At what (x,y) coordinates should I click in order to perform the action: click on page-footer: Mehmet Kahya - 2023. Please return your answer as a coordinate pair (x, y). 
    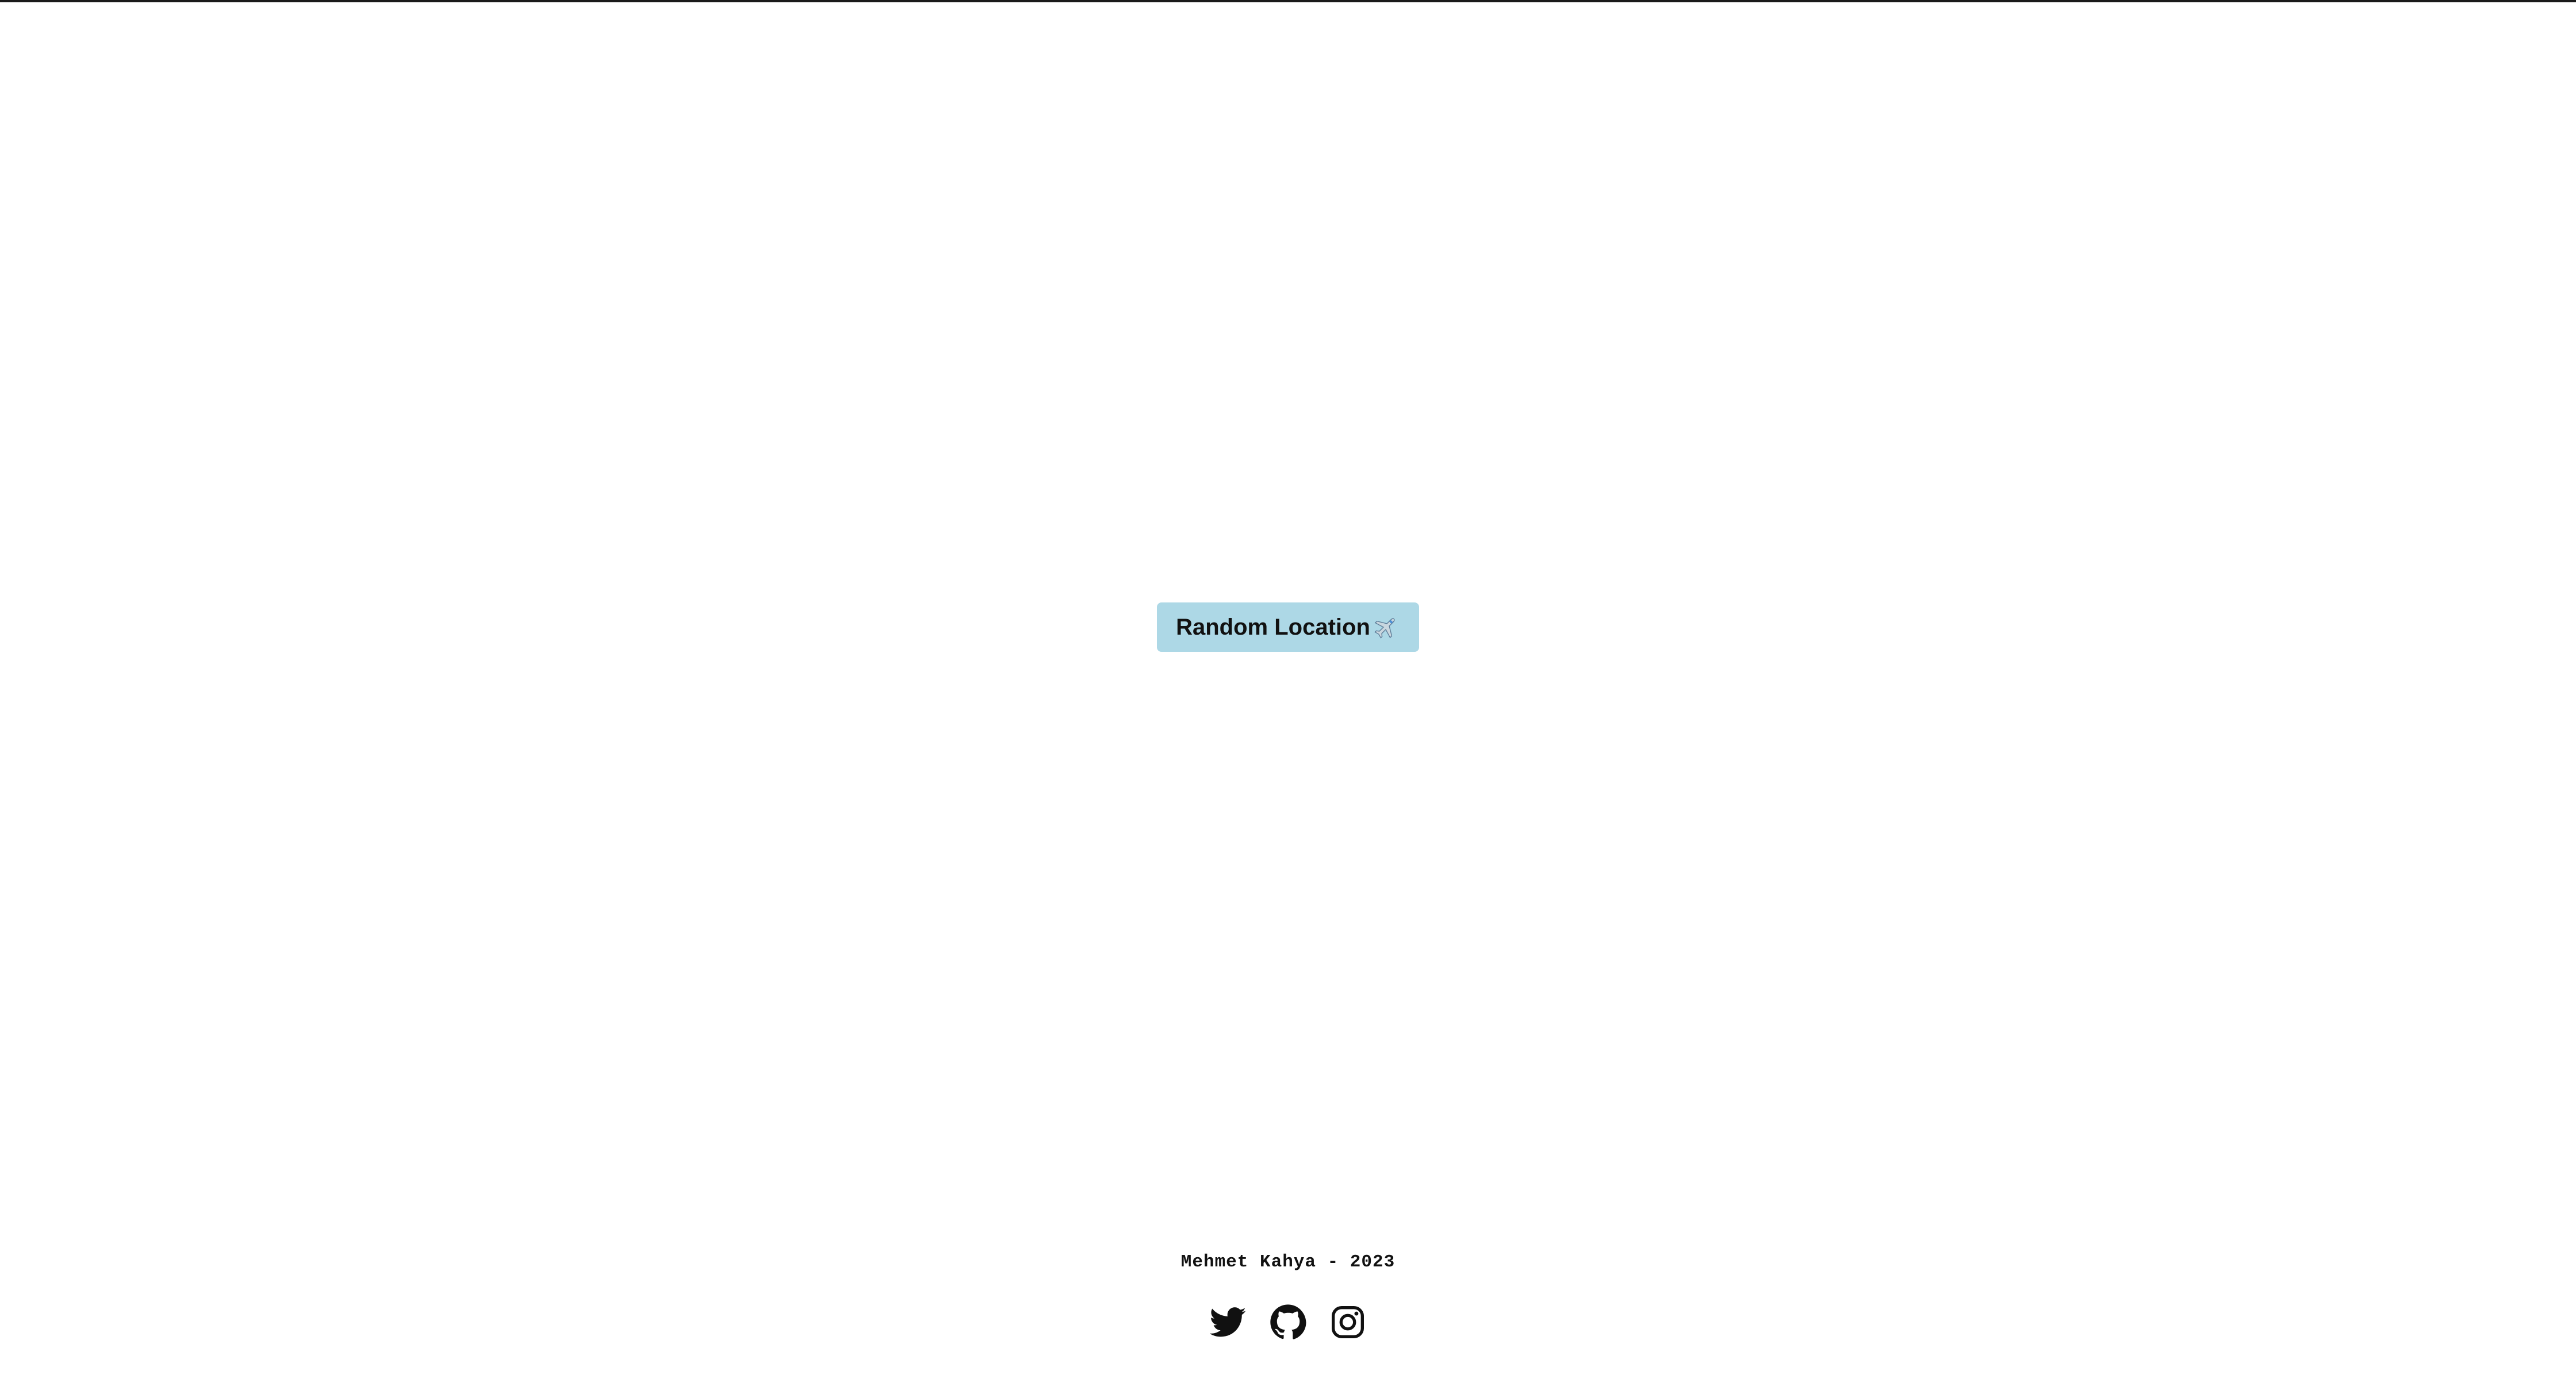
    Looking at the image, I should click on (1288, 1299).